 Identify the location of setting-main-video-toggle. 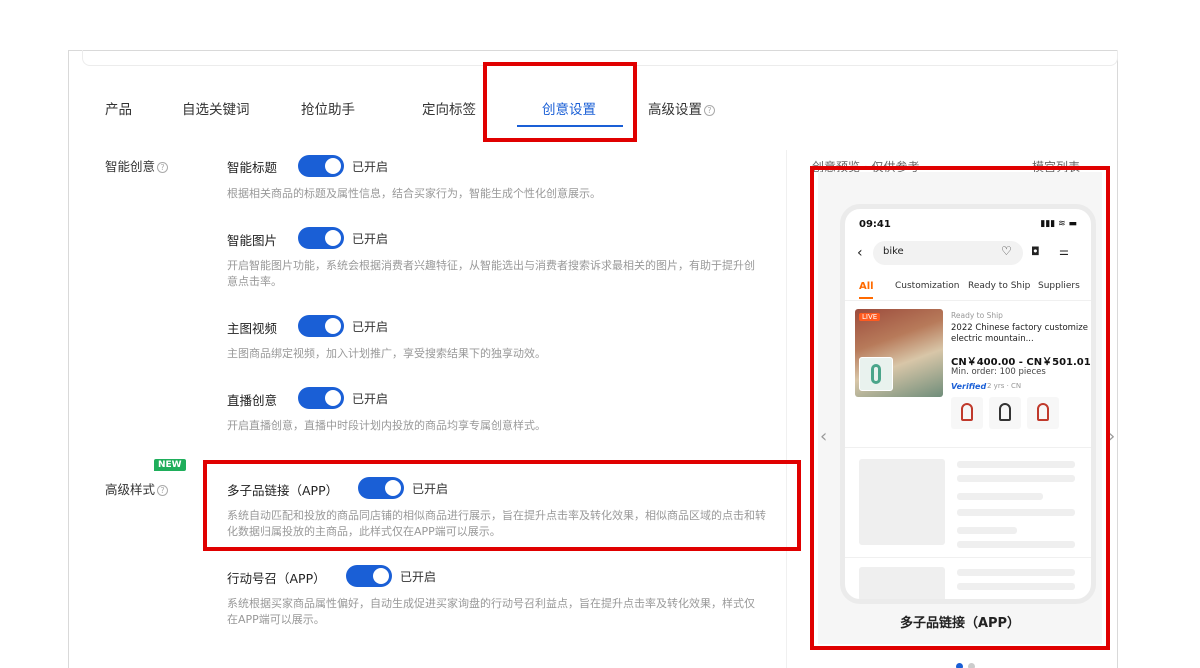
(321, 326).